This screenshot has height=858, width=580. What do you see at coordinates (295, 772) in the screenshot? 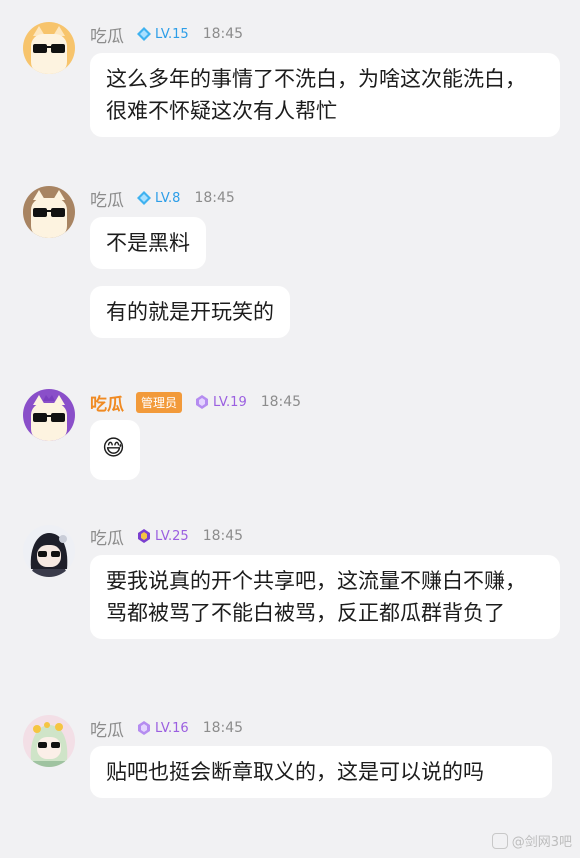
I see `message-text: 贴吧也挺会断章取义的，这是可以说的吗` at bounding box center [295, 772].